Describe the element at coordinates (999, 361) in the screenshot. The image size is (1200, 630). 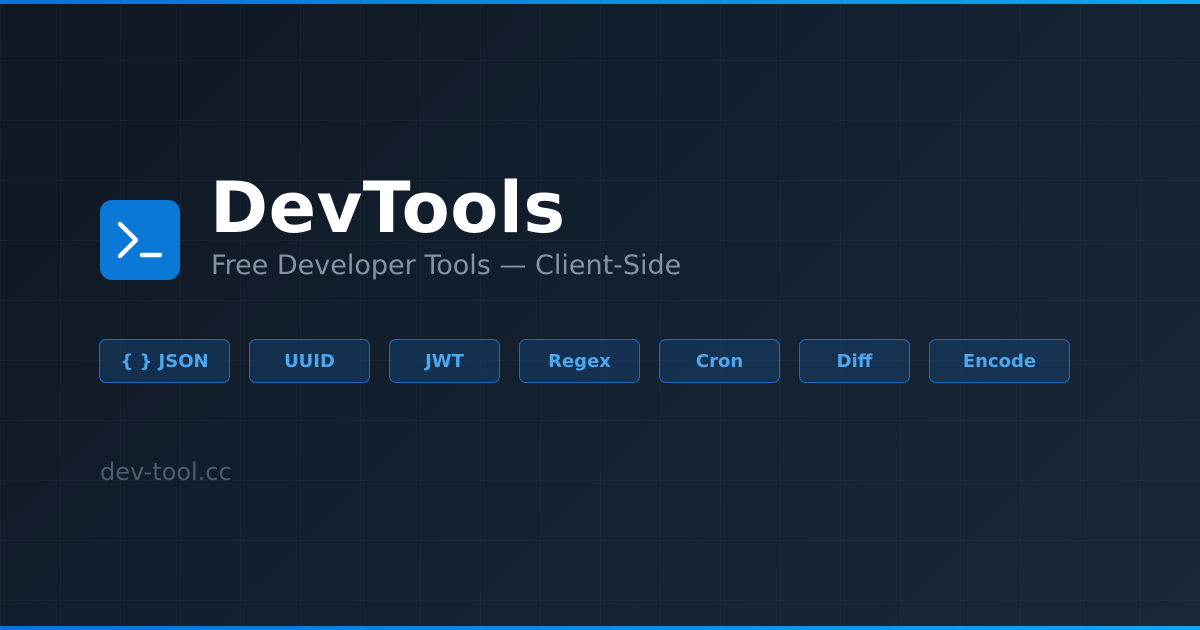
I see `tool-pill-encode: Encode` at that location.